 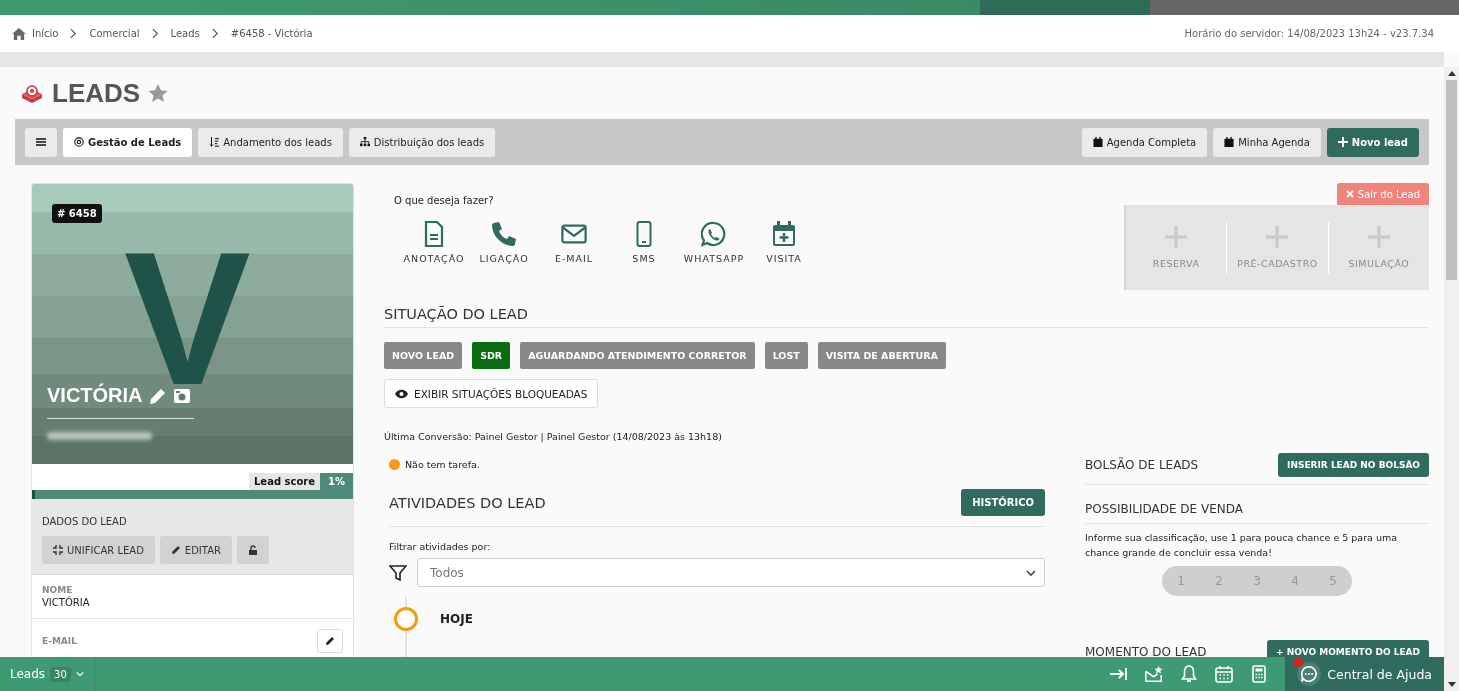 I want to click on unlock-icon, so click(x=252, y=550).